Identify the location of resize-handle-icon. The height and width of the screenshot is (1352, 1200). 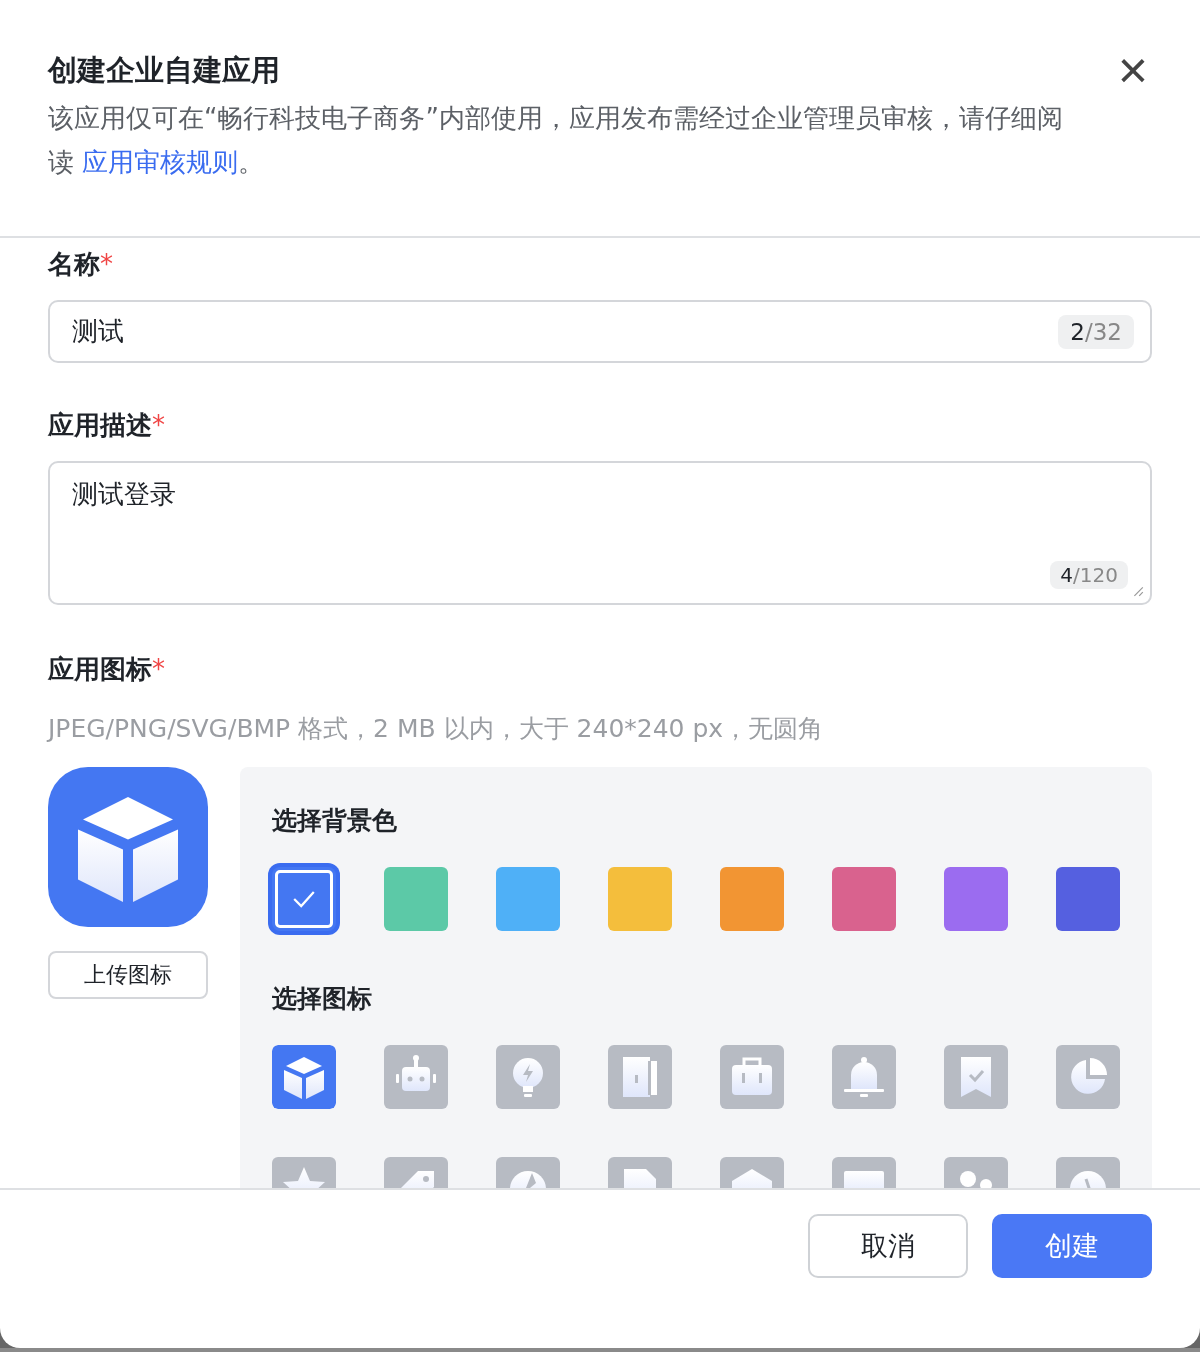
(1138, 591).